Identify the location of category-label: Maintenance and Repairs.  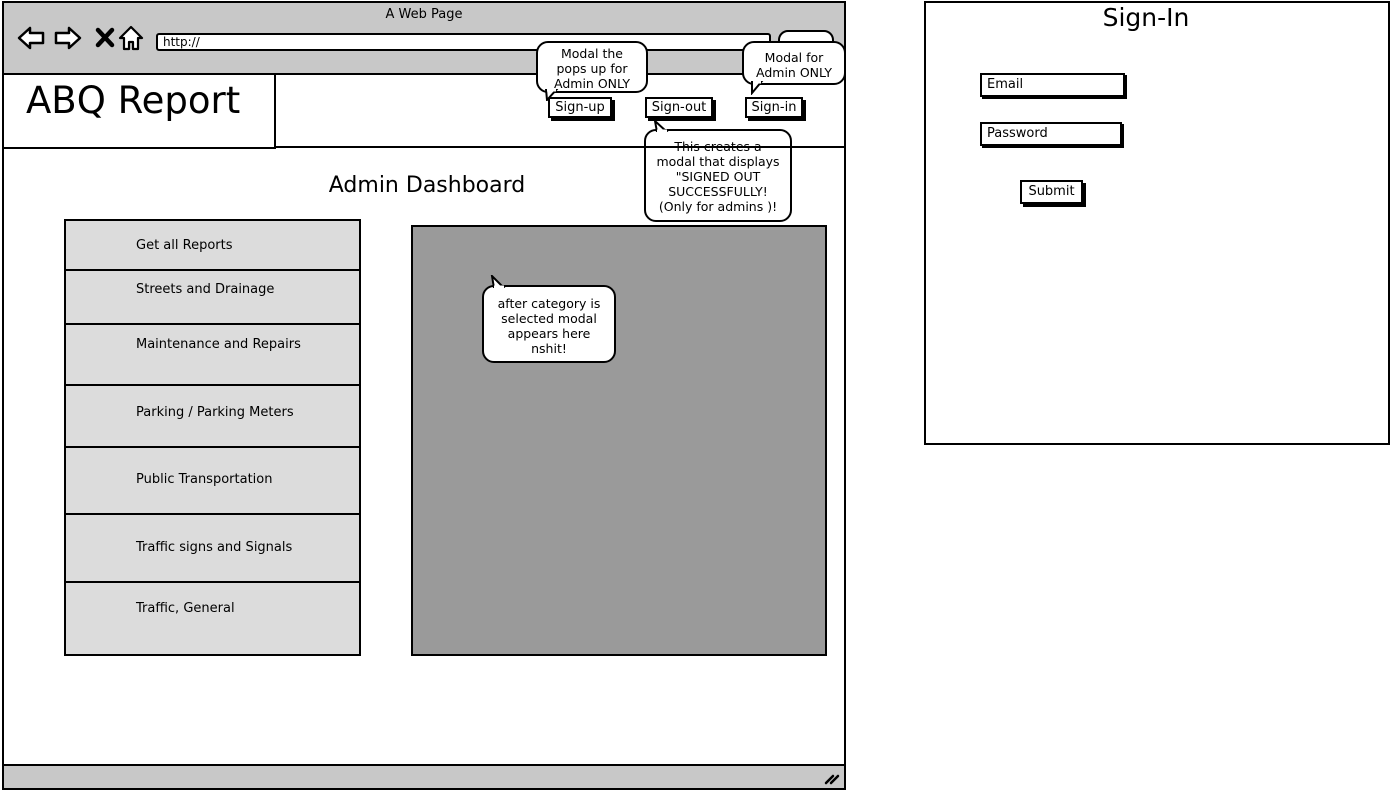
(218, 344).